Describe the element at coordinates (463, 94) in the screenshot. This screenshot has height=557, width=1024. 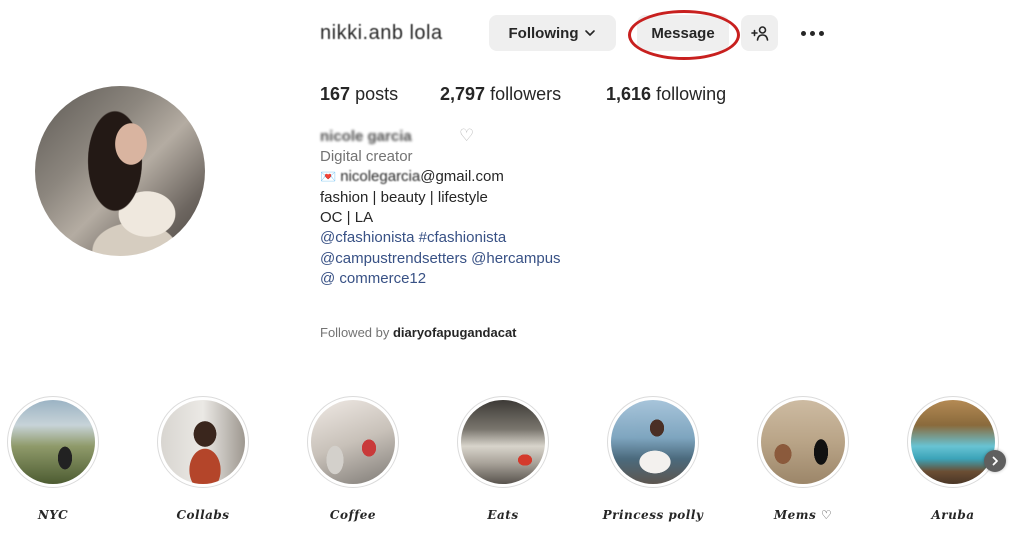
I see `followers-count: 2,797` at that location.